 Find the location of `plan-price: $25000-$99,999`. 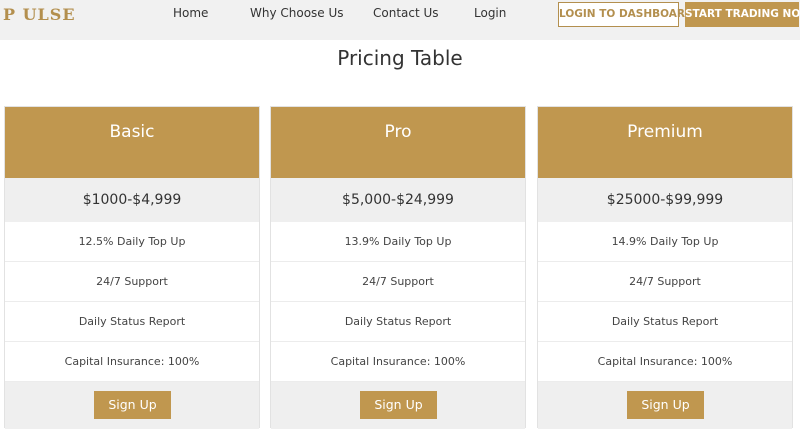

plan-price: $25000-$99,999 is located at coordinates (665, 200).